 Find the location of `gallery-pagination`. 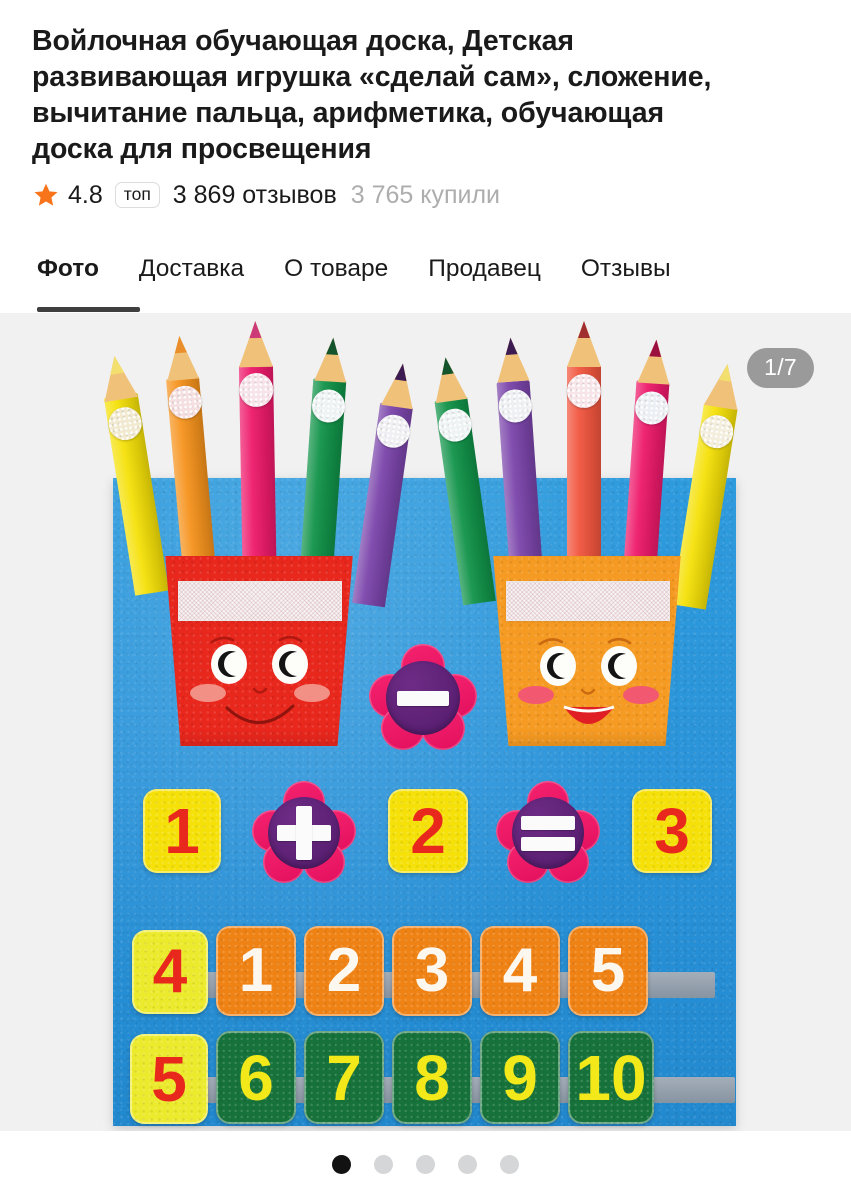

gallery-pagination is located at coordinates (425, 1164).